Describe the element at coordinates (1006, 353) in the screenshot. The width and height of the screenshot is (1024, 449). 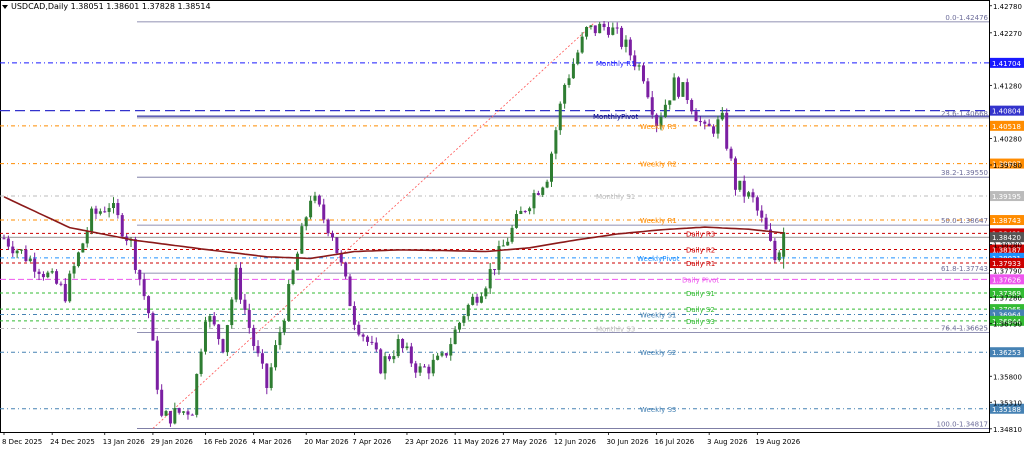
I see `price-badge-text: 1.36253` at that location.